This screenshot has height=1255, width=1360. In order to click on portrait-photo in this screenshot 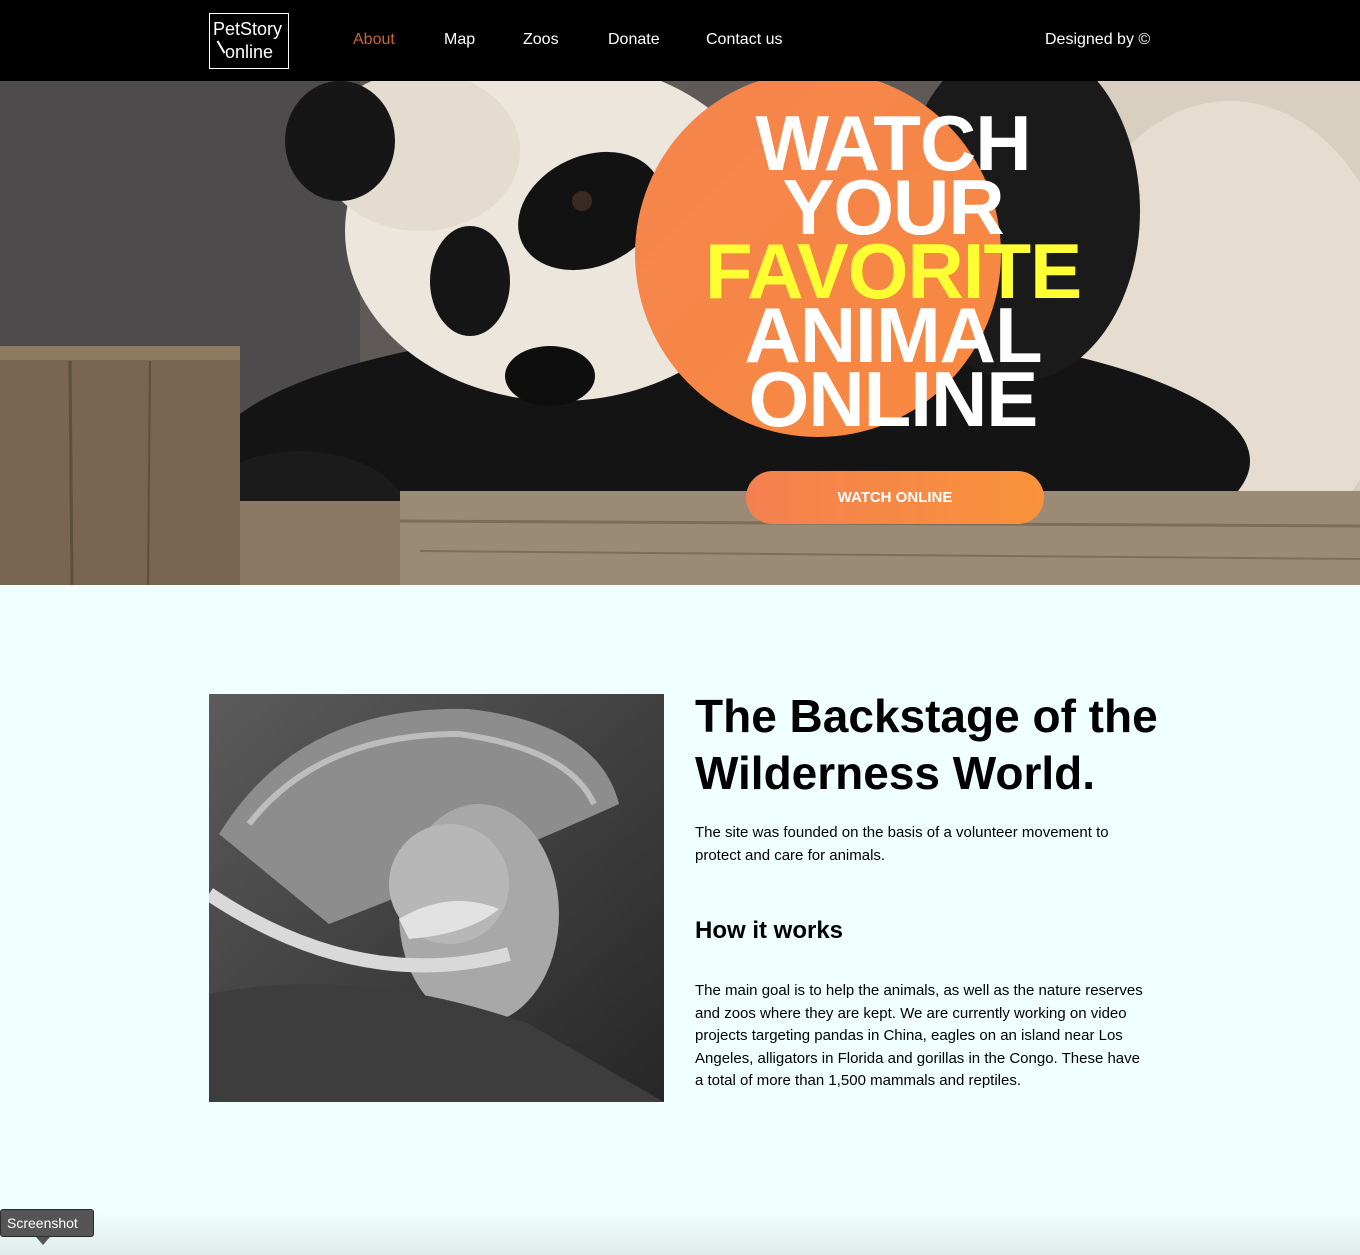, I will do `click(436, 898)`.